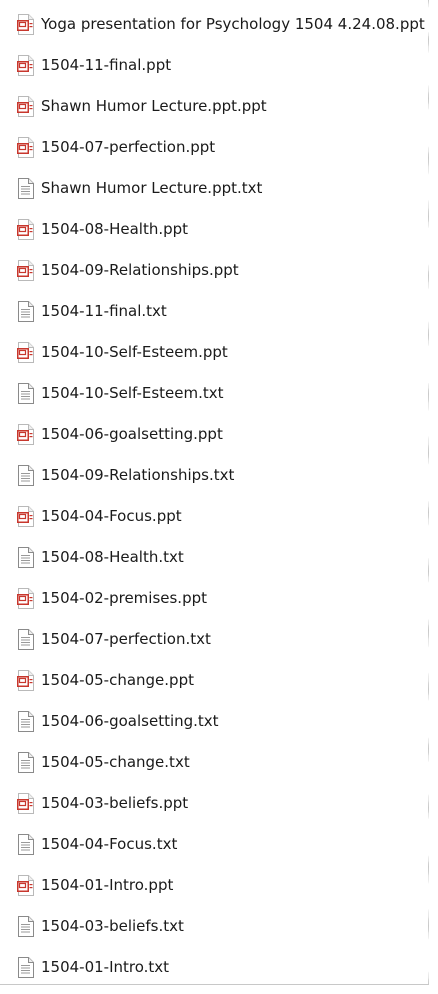  Describe the element at coordinates (140, 270) in the screenshot. I see `file-name: 1504-09-Relationships.ppt` at that location.